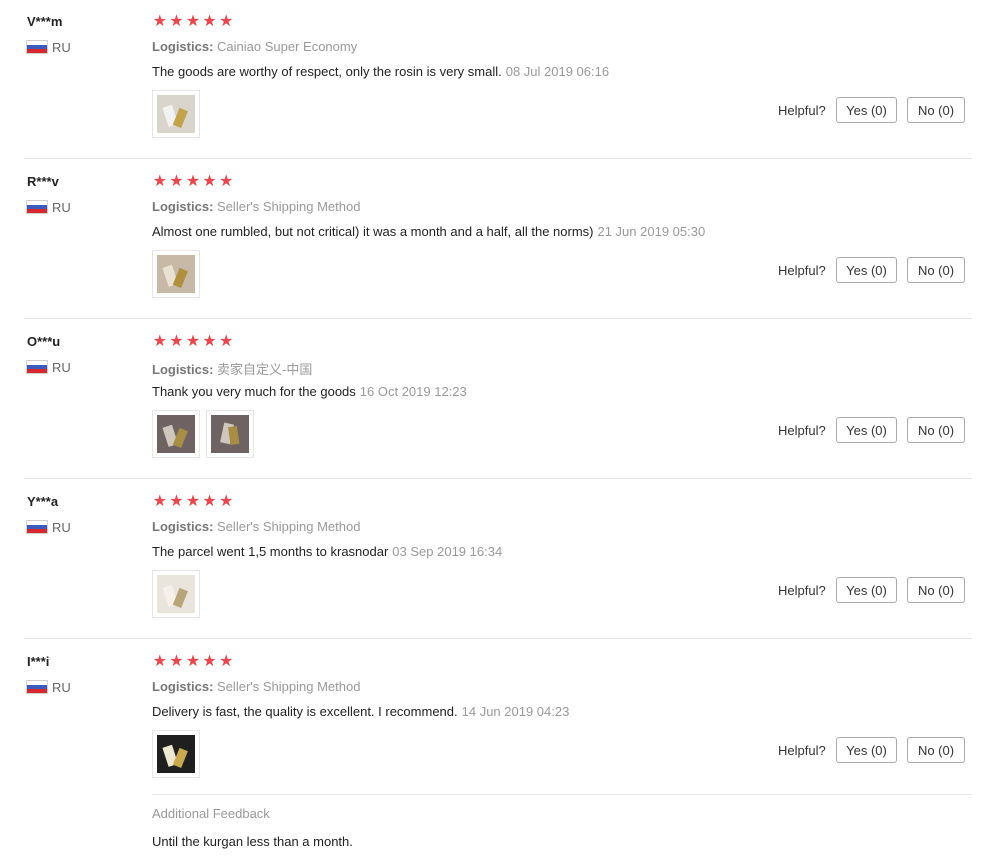 The image size is (995, 860). Describe the element at coordinates (557, 71) in the screenshot. I see `review-date: 08 Jul 2019 06:16` at that location.